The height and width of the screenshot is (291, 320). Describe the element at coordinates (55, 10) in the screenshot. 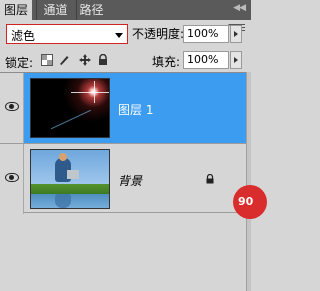

I see `tab-channels: 通道` at that location.